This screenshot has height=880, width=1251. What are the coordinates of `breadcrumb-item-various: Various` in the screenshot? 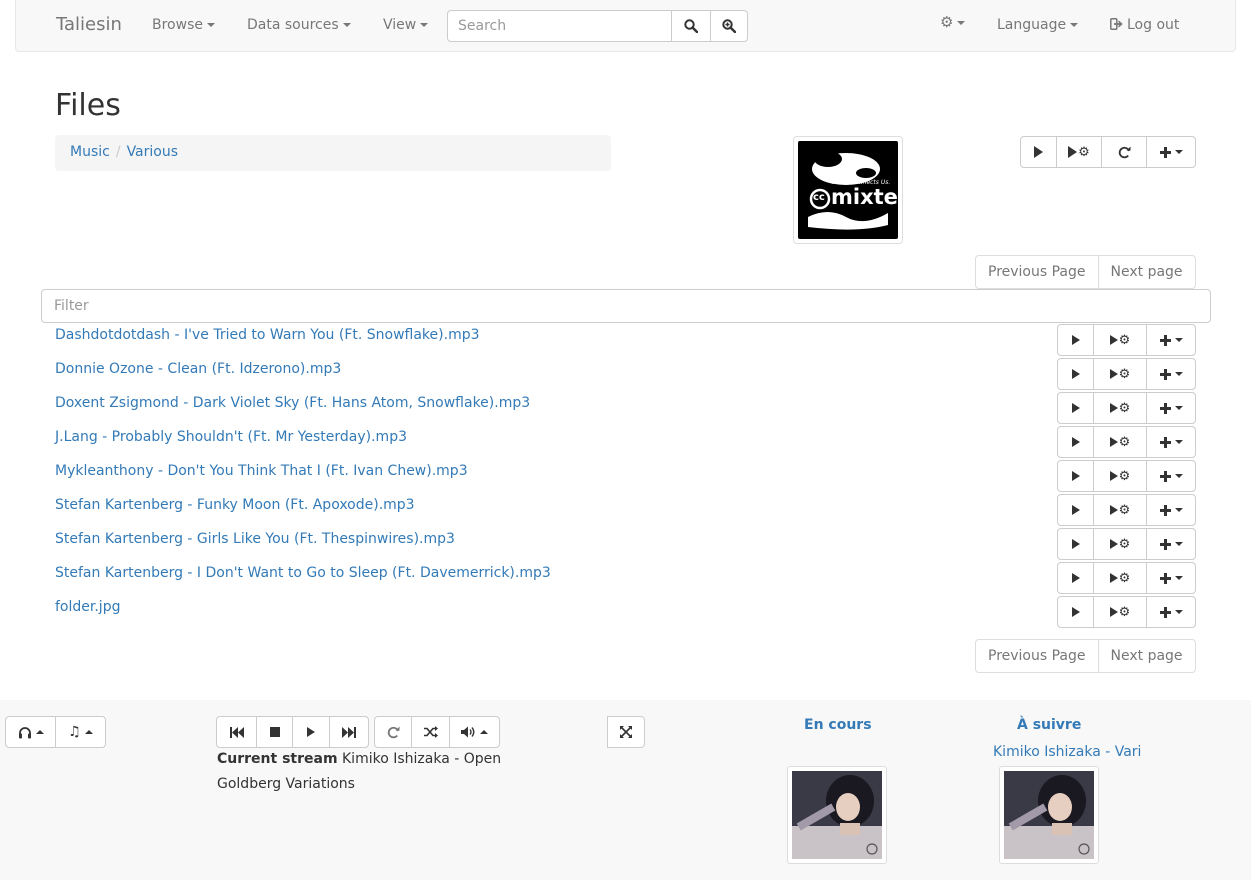 It's located at (152, 152).